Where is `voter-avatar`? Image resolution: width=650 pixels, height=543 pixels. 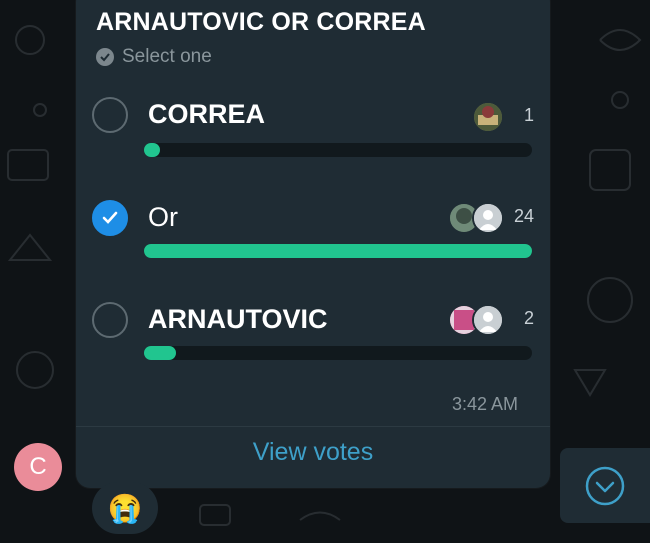
voter-avatar is located at coordinates (488, 117).